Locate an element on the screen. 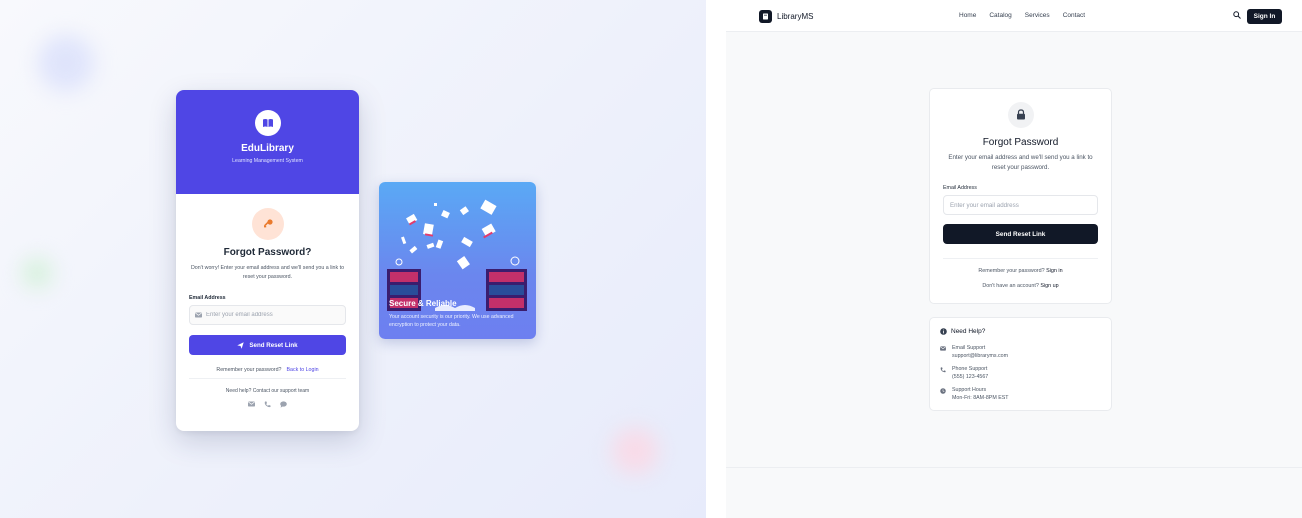 This screenshot has width=1302, height=518. help-phone-label: Phone Support is located at coordinates (970, 369).